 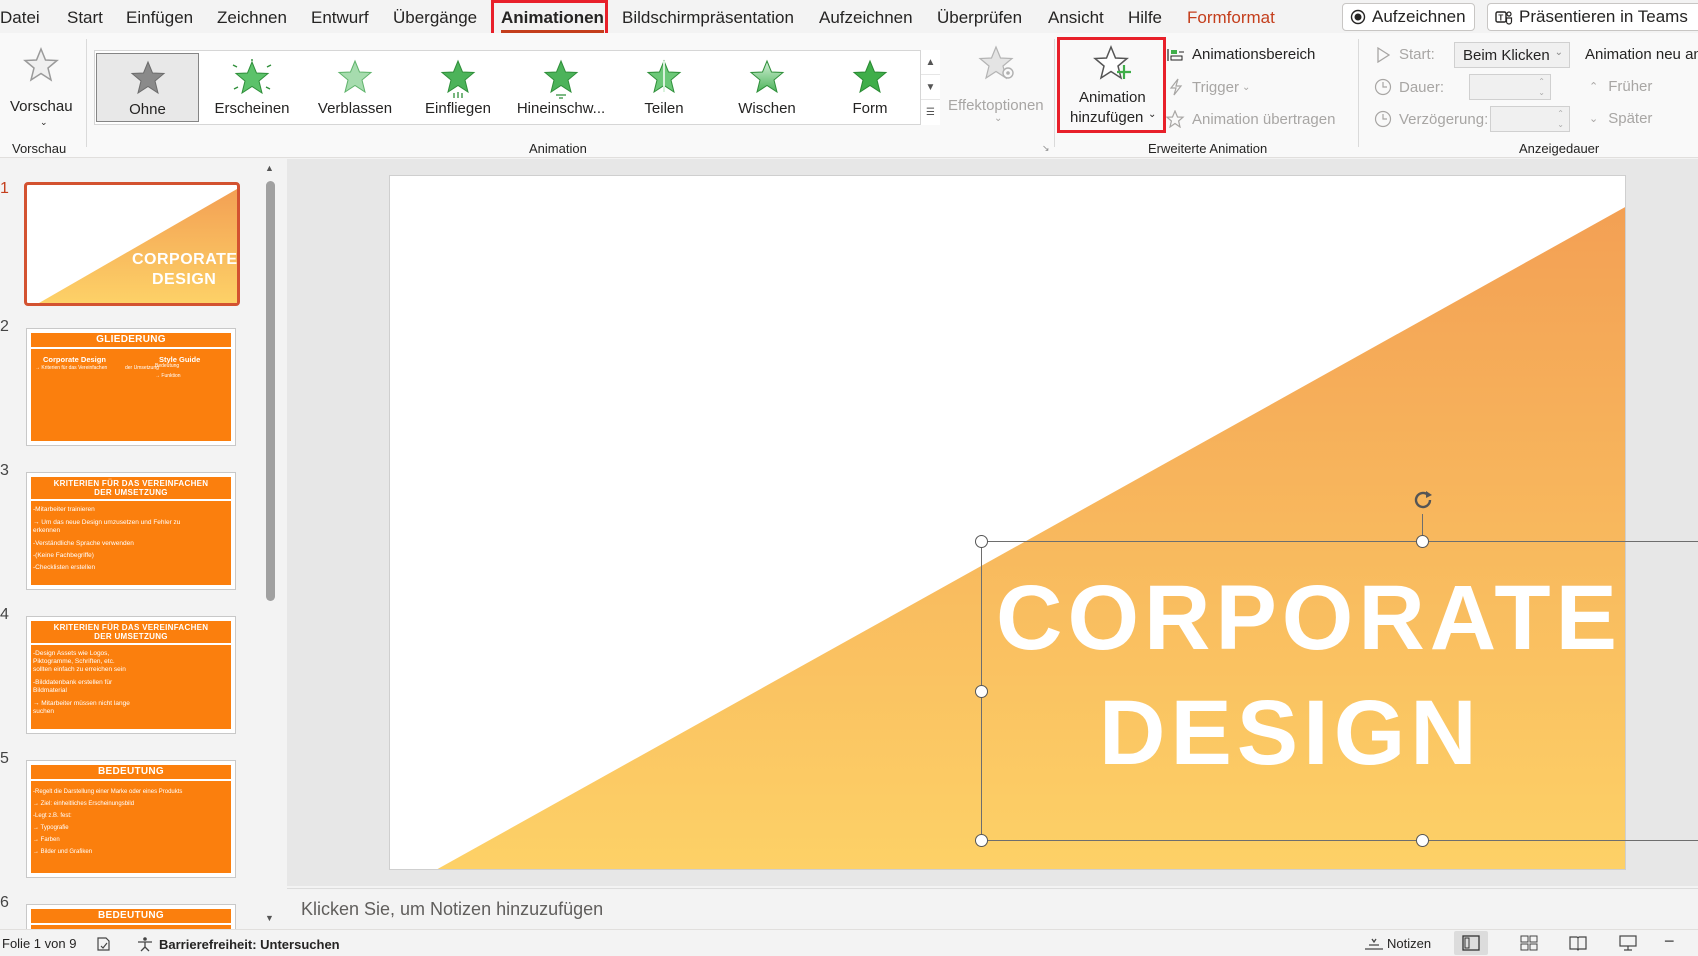 What do you see at coordinates (767, 87) in the screenshot?
I see `effect-wischen: Wischen` at bounding box center [767, 87].